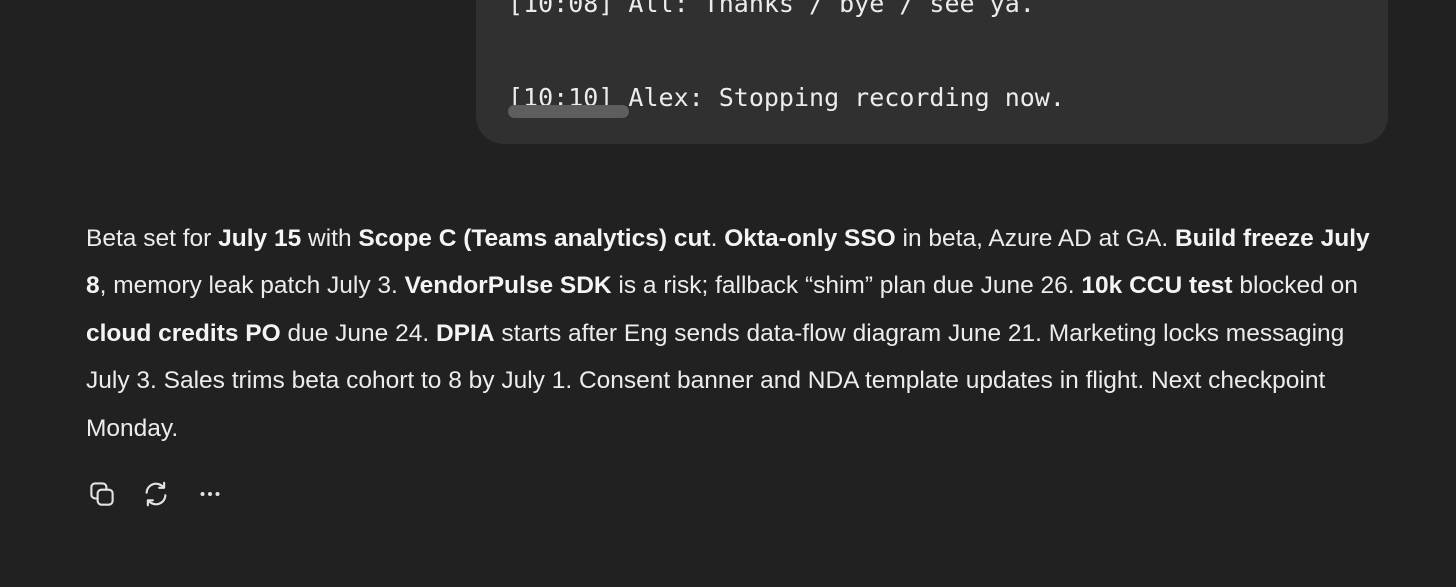 Image resolution: width=1456 pixels, height=587 pixels. I want to click on text-segment: ., so click(717, 238).